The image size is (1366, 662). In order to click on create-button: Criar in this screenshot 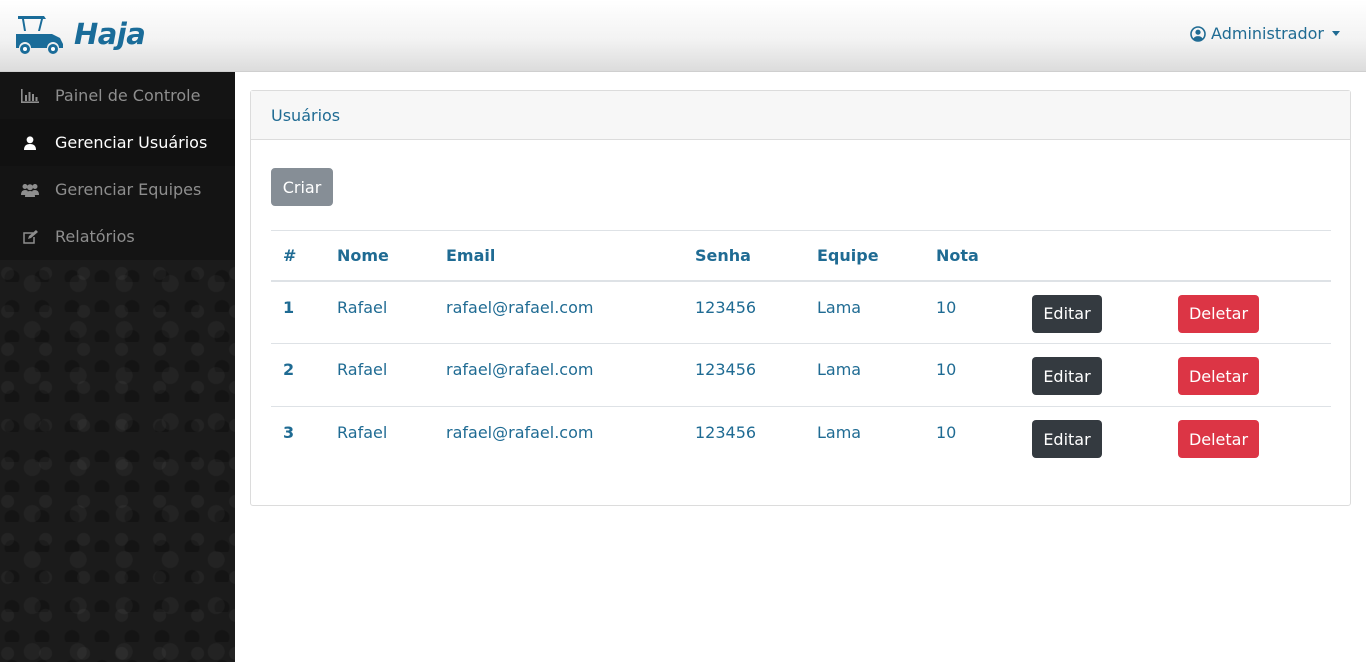, I will do `click(302, 187)`.